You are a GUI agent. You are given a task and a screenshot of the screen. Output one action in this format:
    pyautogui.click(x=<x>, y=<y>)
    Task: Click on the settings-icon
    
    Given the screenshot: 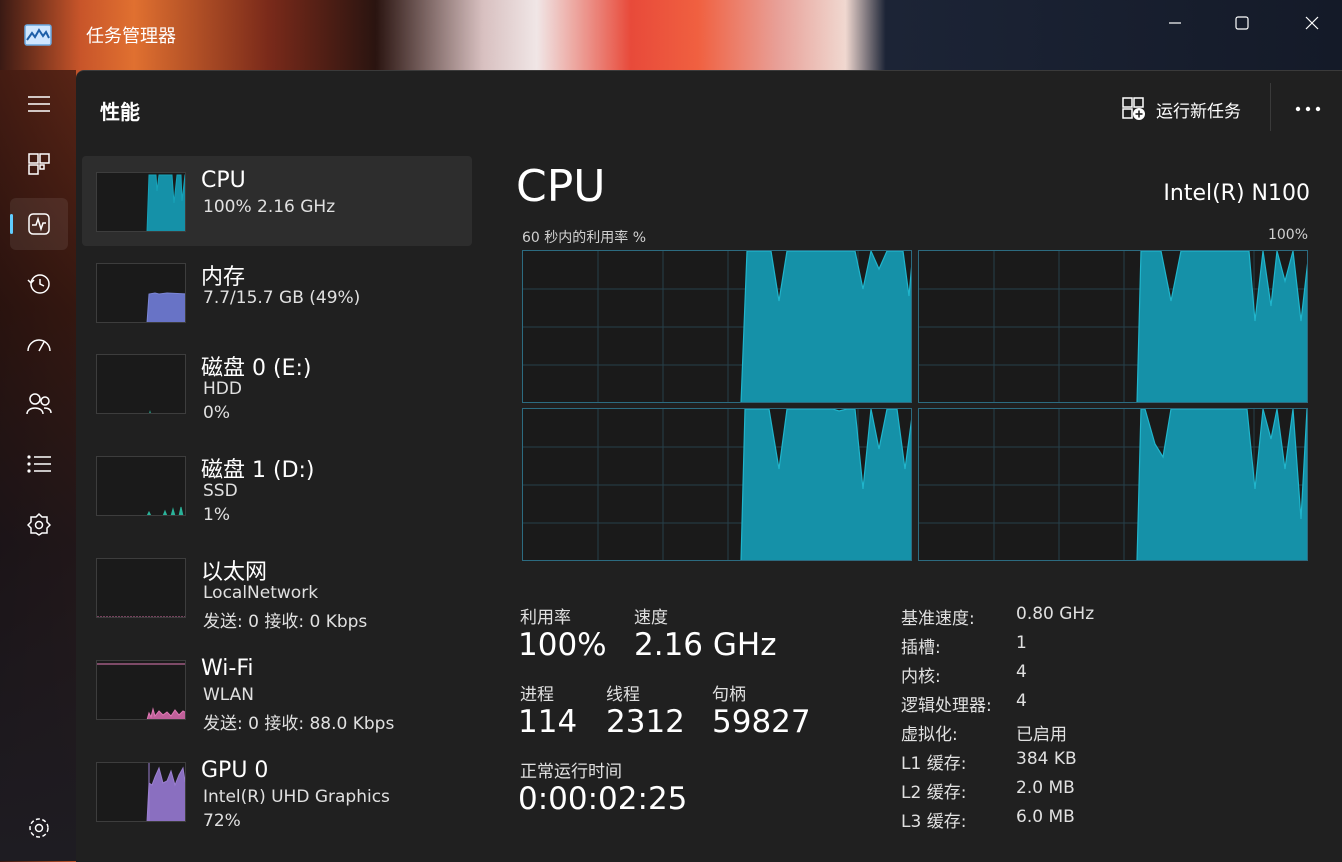 What is the action you would take?
    pyautogui.click(x=39, y=828)
    